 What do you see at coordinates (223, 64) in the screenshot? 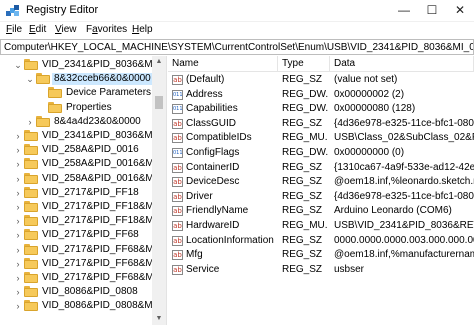
I see `column-header-name: Name` at bounding box center [223, 64].